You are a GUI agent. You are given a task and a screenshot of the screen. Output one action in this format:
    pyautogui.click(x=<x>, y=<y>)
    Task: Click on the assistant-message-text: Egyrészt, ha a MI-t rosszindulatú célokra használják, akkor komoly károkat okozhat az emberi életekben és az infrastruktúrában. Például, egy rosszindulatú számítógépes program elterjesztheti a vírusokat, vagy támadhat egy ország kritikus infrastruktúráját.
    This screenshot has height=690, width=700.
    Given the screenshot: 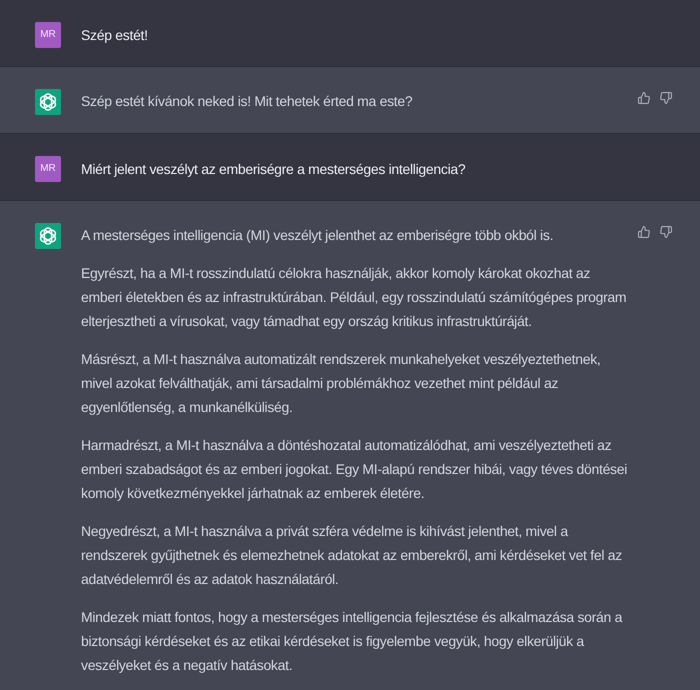 What is the action you would take?
    pyautogui.click(x=354, y=297)
    